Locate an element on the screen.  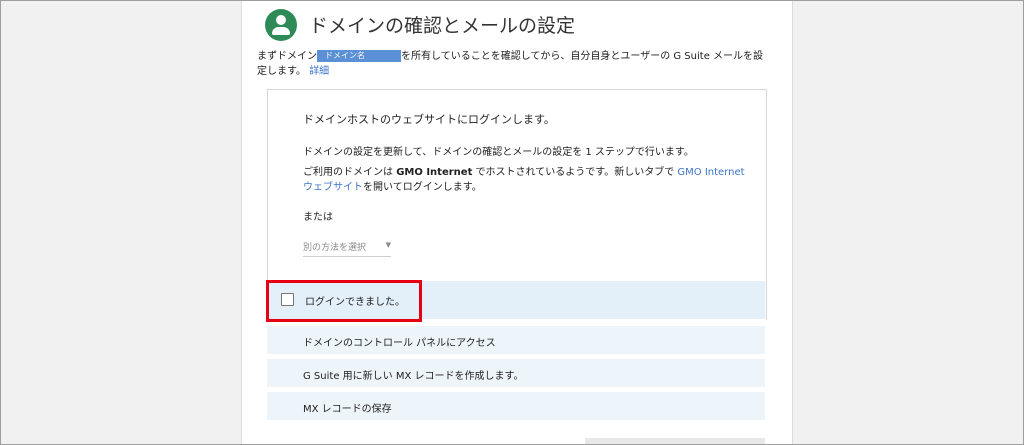
method-select: 別の方法を選択 ▼ is located at coordinates (347, 248).